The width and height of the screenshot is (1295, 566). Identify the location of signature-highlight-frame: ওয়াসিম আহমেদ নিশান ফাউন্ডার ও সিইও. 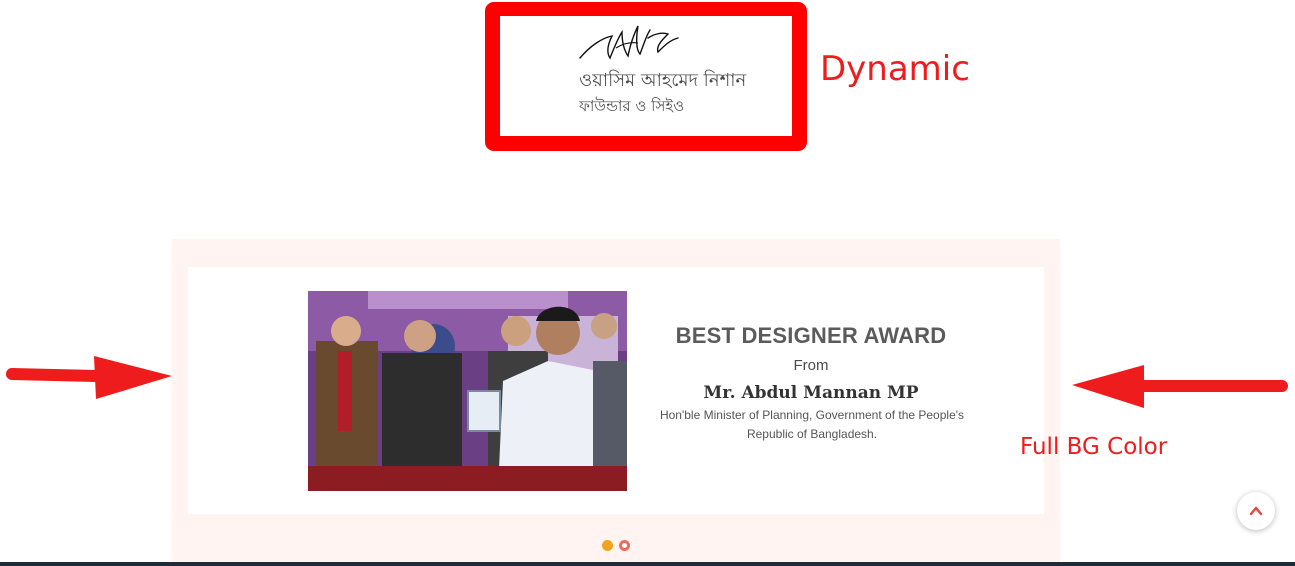
(646, 76).